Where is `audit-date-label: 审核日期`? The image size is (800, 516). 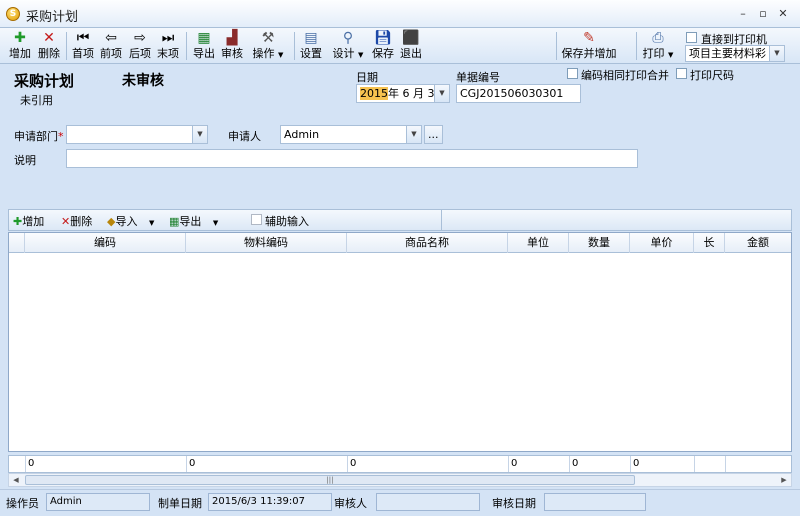
audit-date-label: 审核日期 is located at coordinates (514, 503).